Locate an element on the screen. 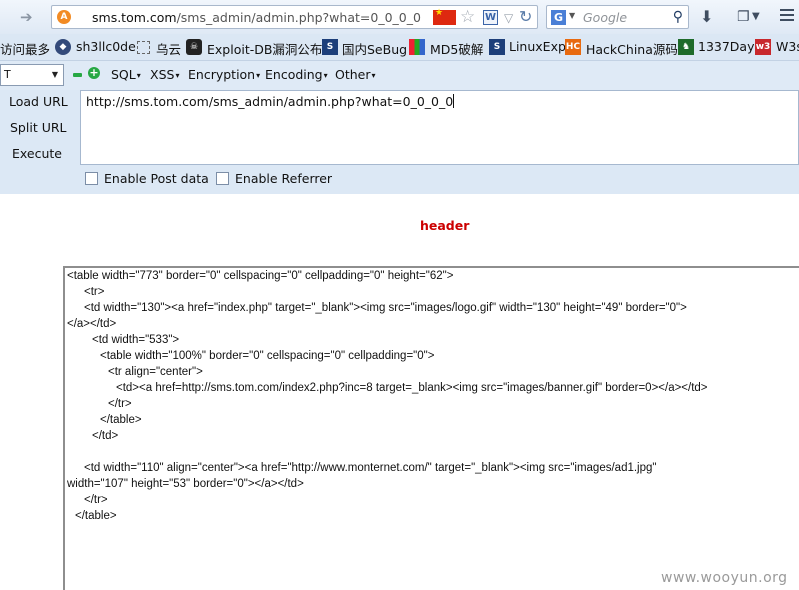  bookmark-md5: MD5破解 is located at coordinates (456, 48).